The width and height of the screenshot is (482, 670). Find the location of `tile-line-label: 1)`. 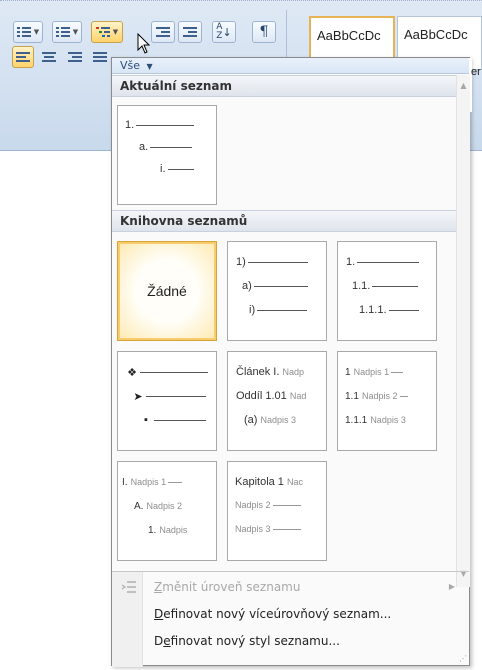

tile-line-label: 1) is located at coordinates (241, 262).